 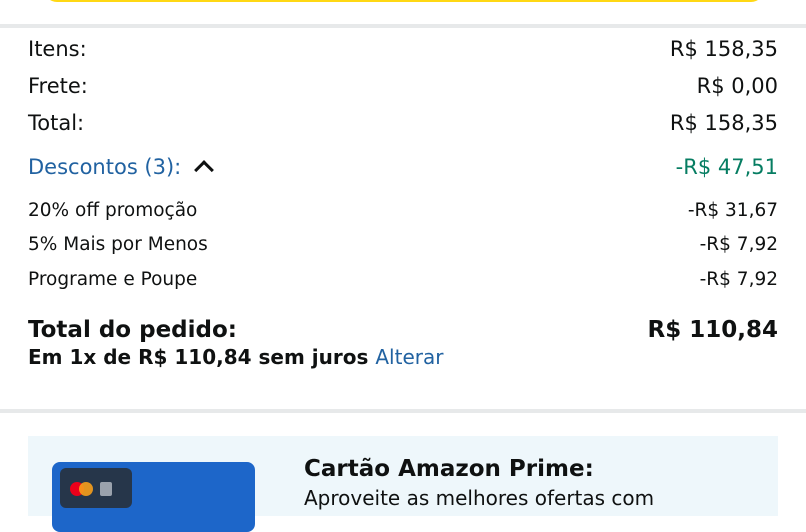 I want to click on shipping-row: Frete: R$ 0,00, so click(x=403, y=85).